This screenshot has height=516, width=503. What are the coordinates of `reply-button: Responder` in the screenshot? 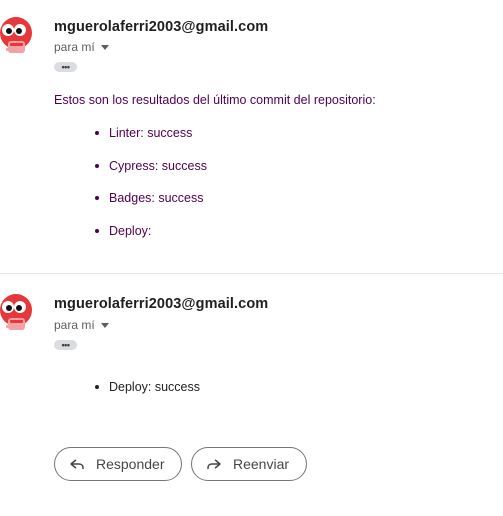 It's located at (118, 464).